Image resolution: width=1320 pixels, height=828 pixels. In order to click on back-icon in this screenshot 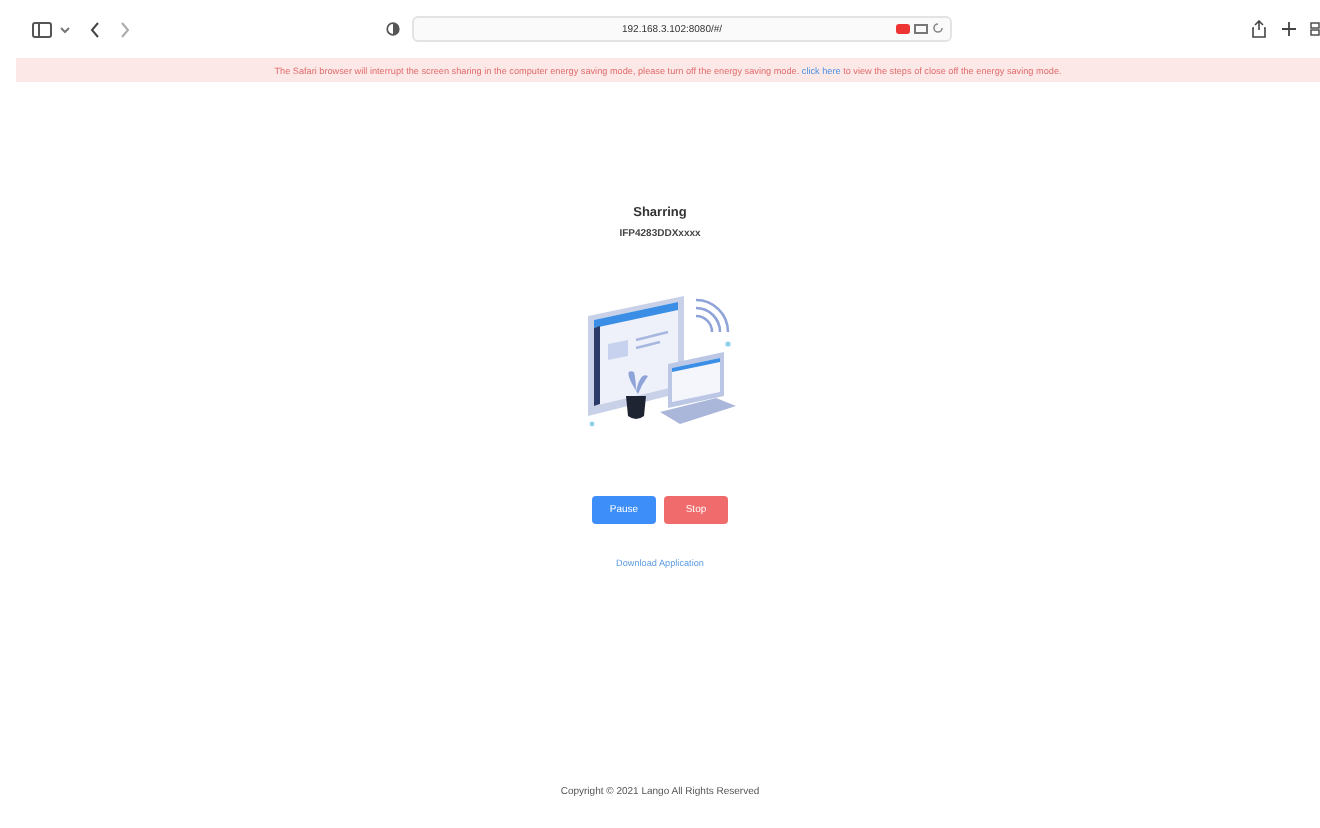, I will do `click(95, 29)`.